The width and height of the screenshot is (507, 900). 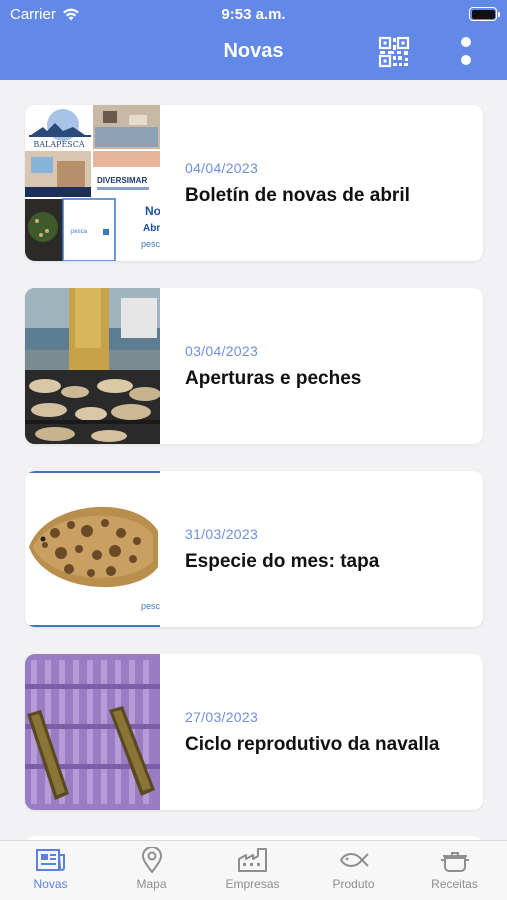 I want to click on news-date: 27/03/2023, so click(x=222, y=717).